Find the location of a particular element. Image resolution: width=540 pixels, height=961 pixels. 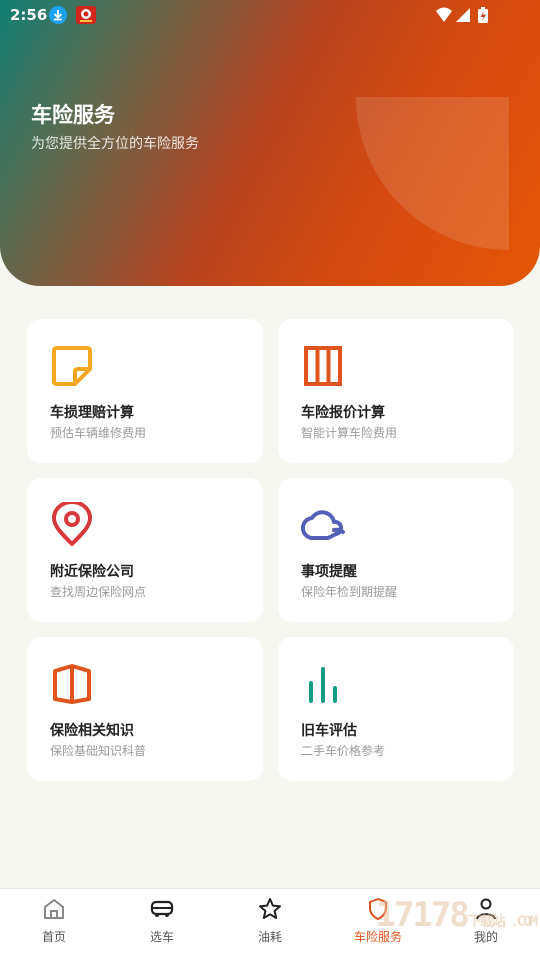

note-icon is located at coordinates (72, 366).